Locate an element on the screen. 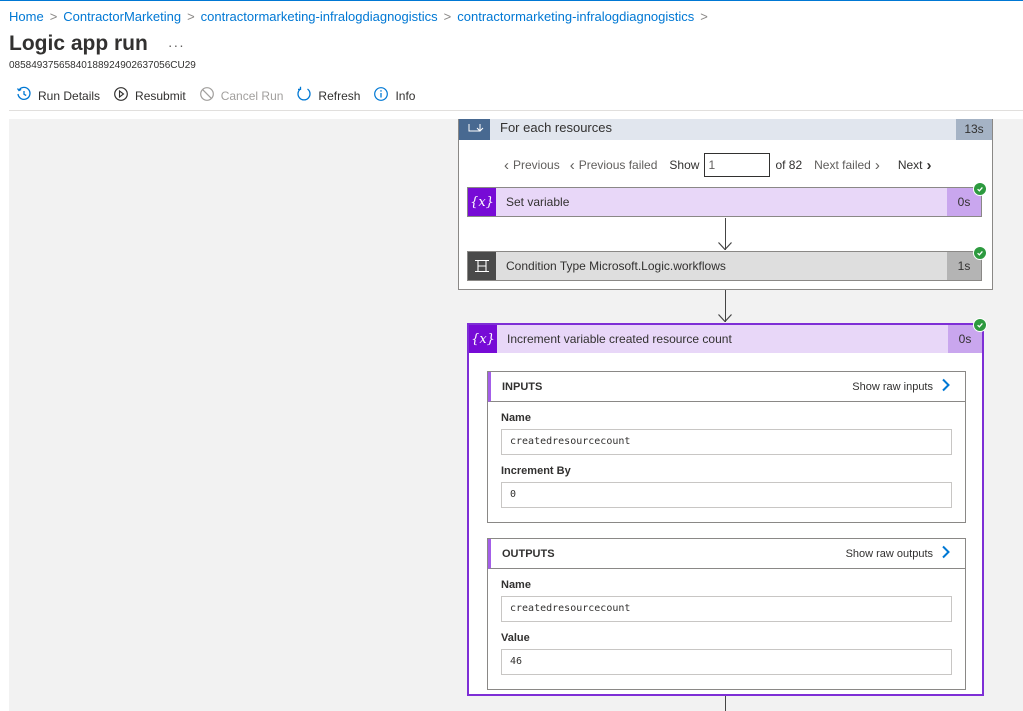 The image size is (1023, 711). inputs-title: INPUTS is located at coordinates (522, 386).